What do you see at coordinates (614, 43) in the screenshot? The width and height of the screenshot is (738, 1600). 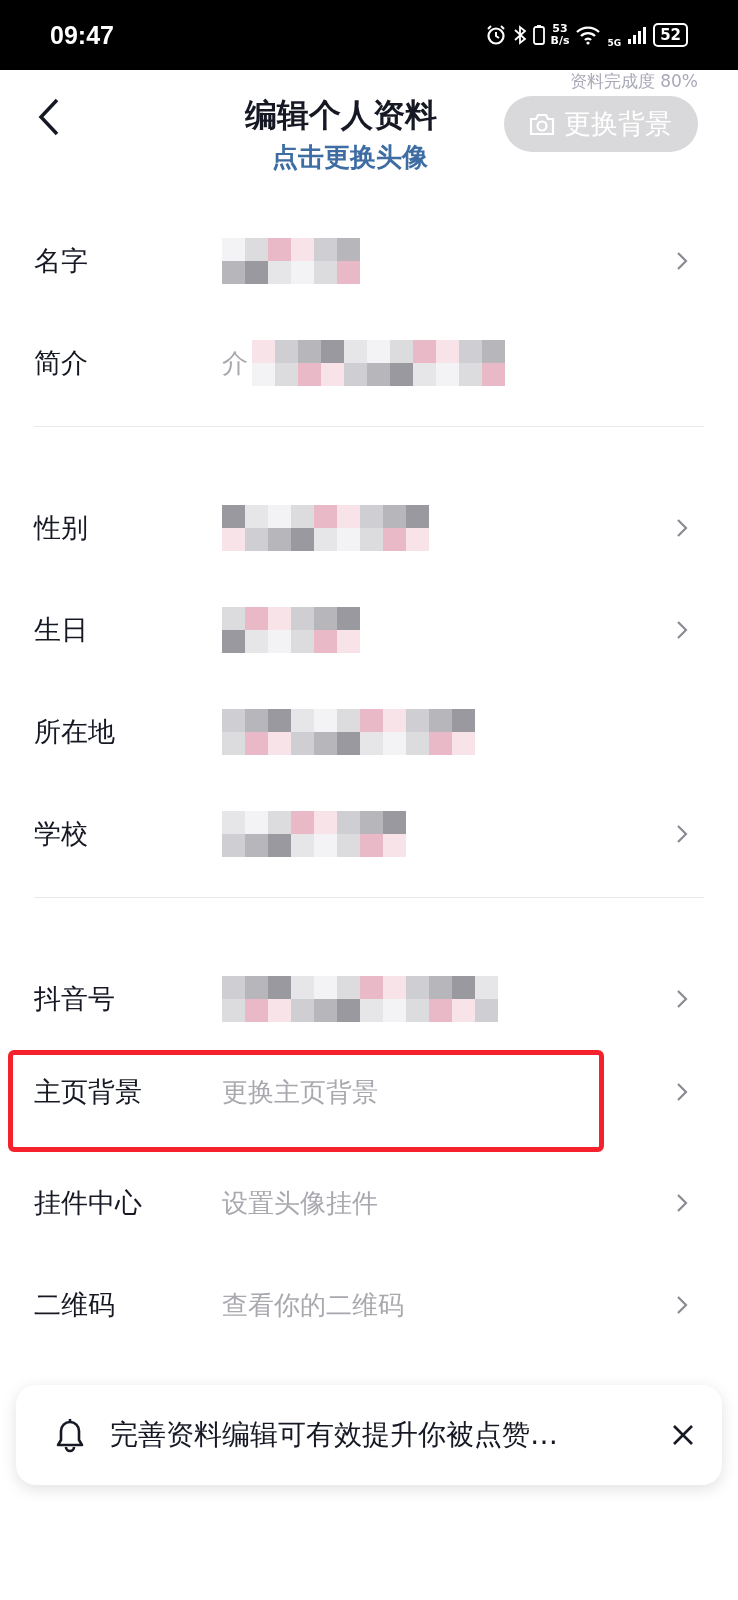 I see `network-type: 5G` at bounding box center [614, 43].